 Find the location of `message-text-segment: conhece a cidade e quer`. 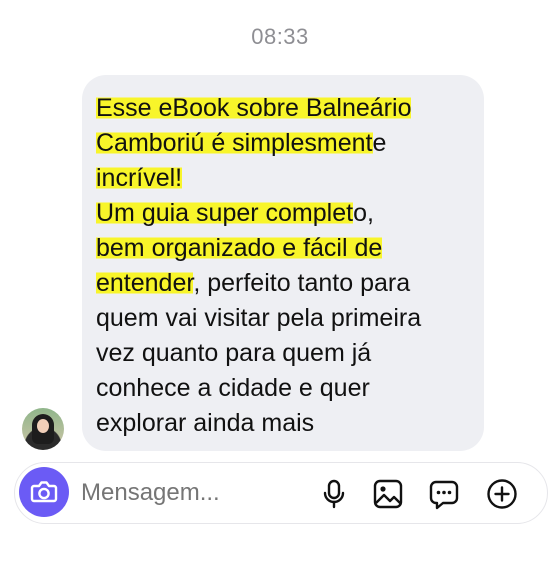

message-text-segment: conhece a cidade e quer is located at coordinates (233, 388).